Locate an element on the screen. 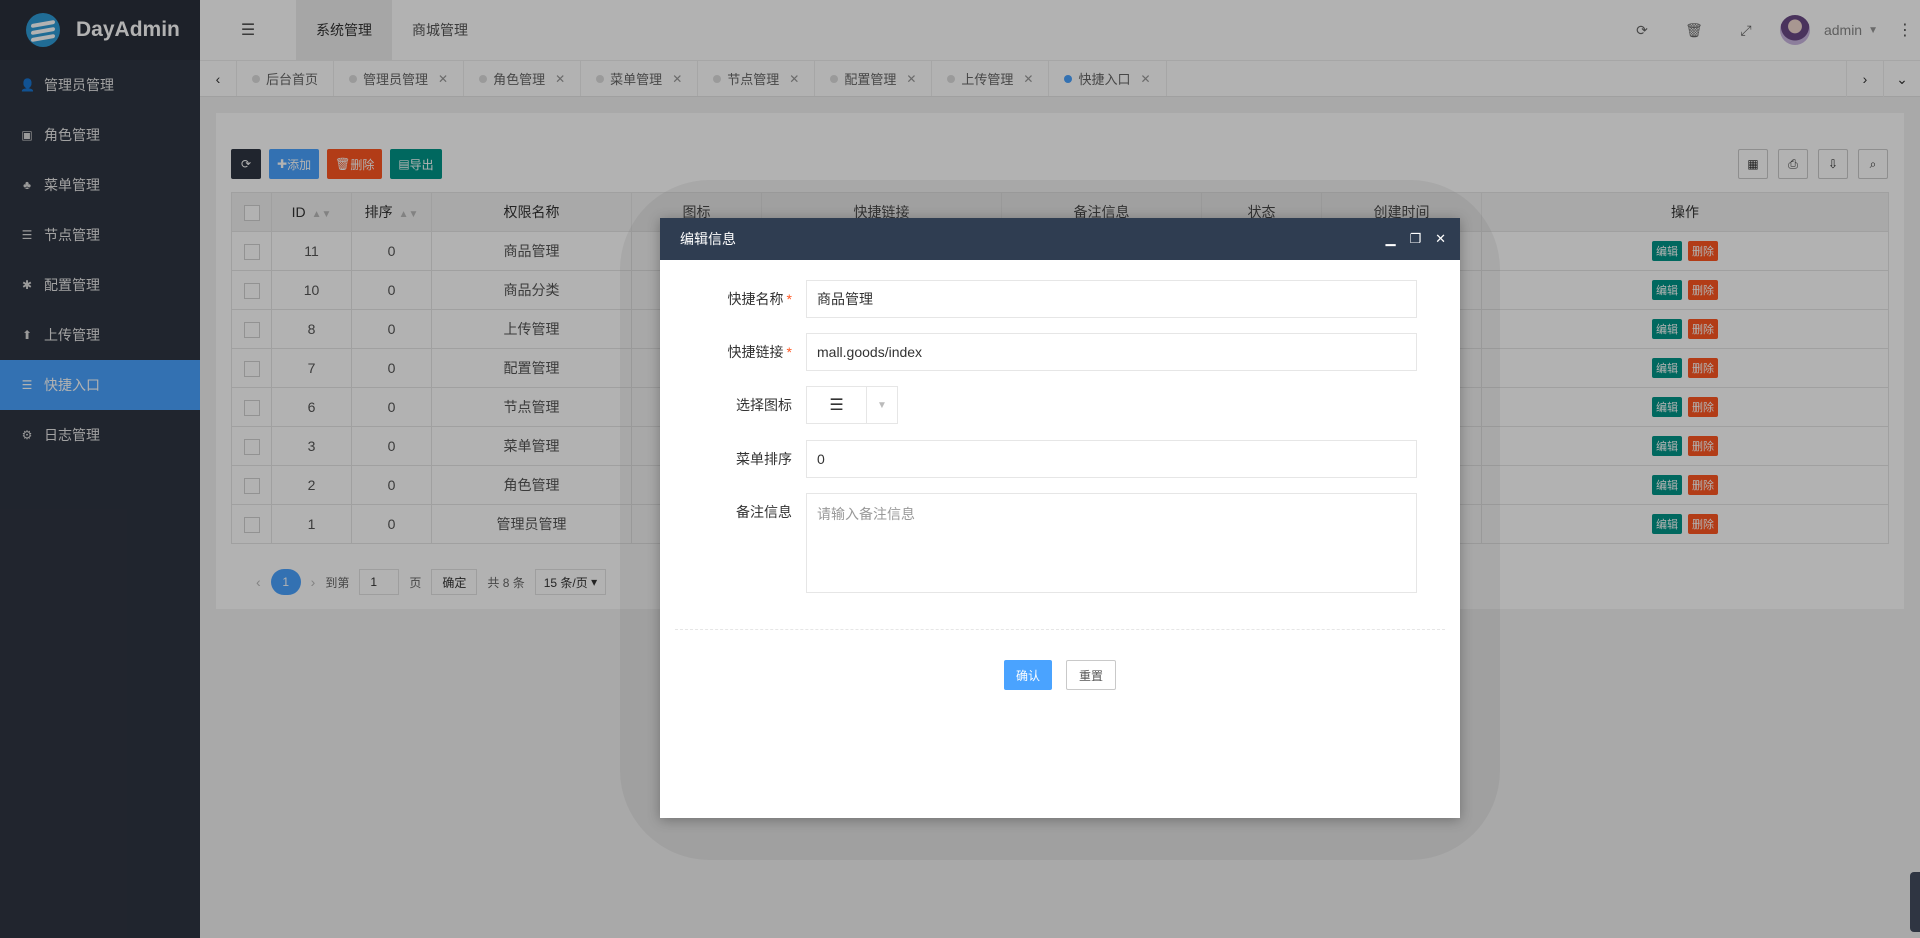 This screenshot has width=1920, height=938. form-row-link: 快捷链接 * mall.goods/index is located at coordinates (1060, 352).